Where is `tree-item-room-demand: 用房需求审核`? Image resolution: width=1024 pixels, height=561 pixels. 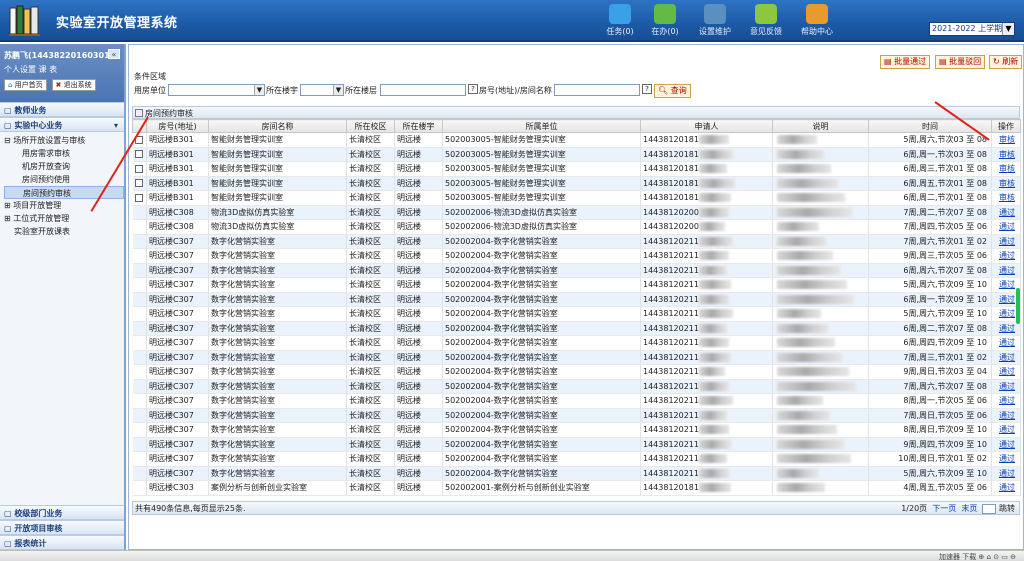 tree-item-room-demand: 用房需求审核 is located at coordinates (64, 153).